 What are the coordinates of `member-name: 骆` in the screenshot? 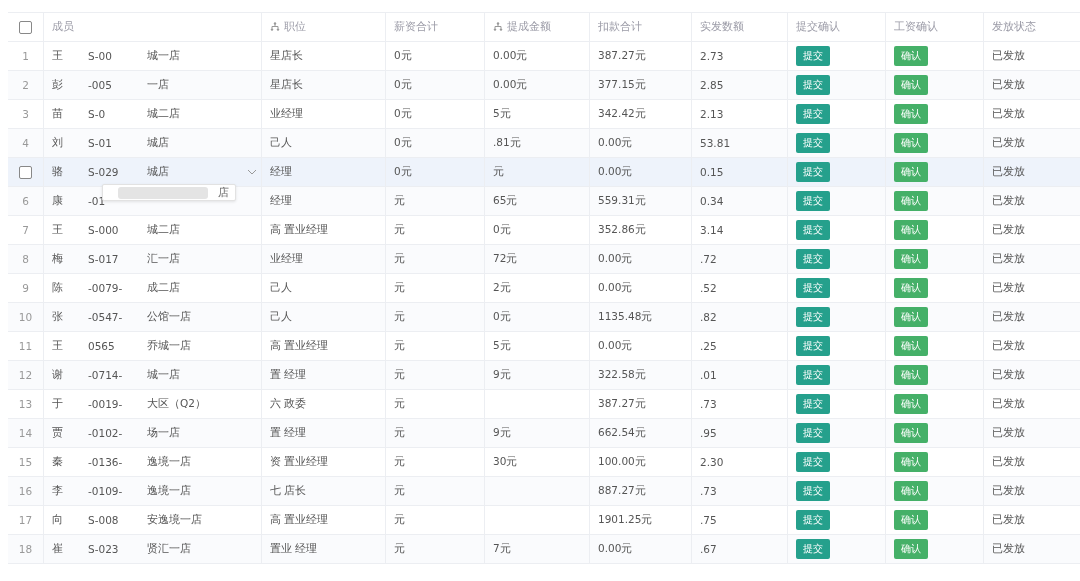 It's located at (58, 172).